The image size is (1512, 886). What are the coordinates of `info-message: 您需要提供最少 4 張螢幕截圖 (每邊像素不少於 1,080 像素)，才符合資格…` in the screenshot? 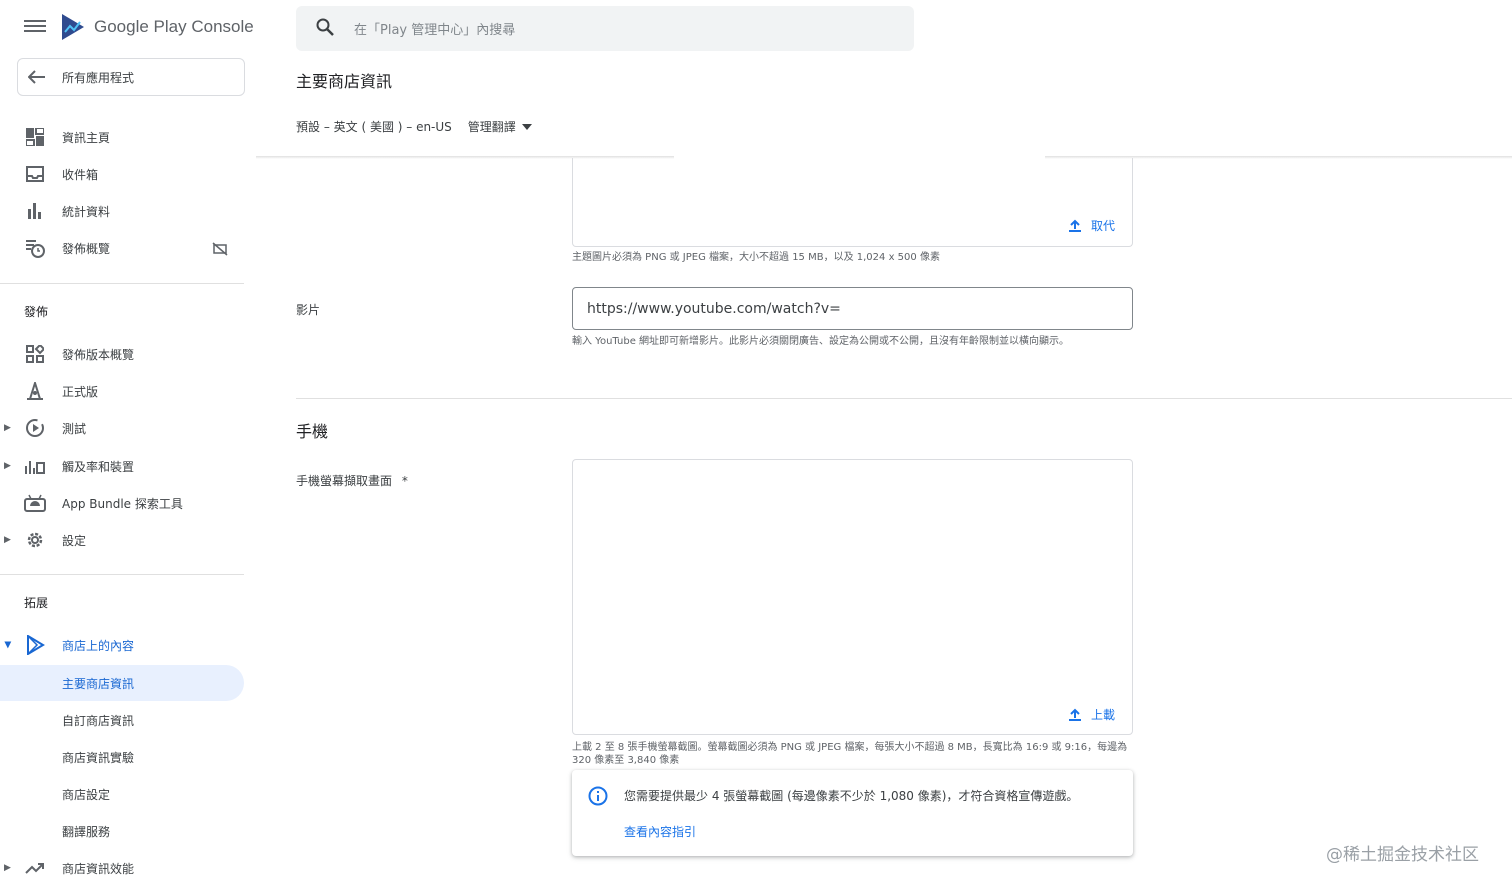 It's located at (851, 796).